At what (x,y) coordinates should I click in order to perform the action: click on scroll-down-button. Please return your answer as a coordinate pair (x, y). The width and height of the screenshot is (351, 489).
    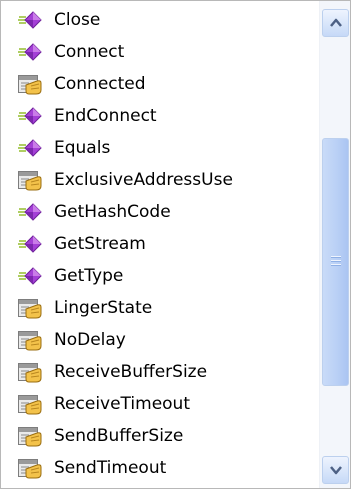
    Looking at the image, I should click on (335, 470).